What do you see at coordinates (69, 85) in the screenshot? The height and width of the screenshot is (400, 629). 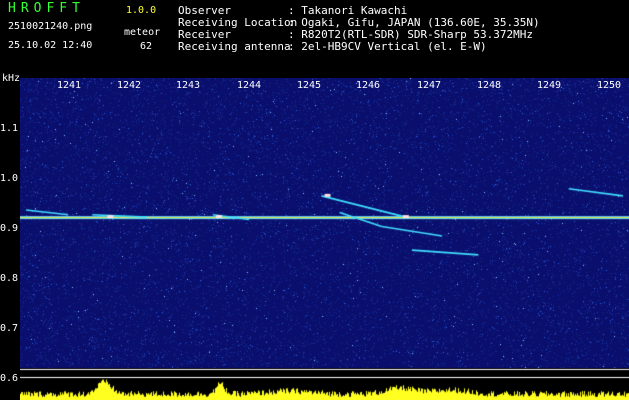 I see `x-tick-label: 1241` at bounding box center [69, 85].